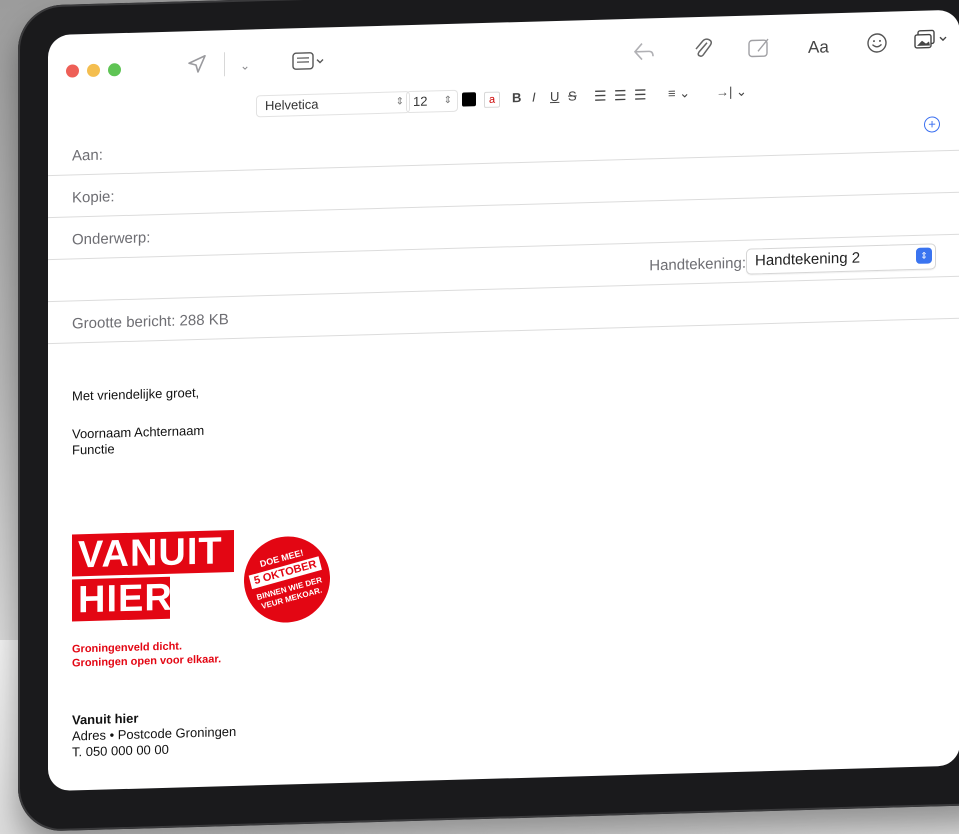 Image resolution: width=959 pixels, height=834 pixels. What do you see at coordinates (150, 322) in the screenshot?
I see `message-size-label: Grootte bericht: 288 KB` at bounding box center [150, 322].